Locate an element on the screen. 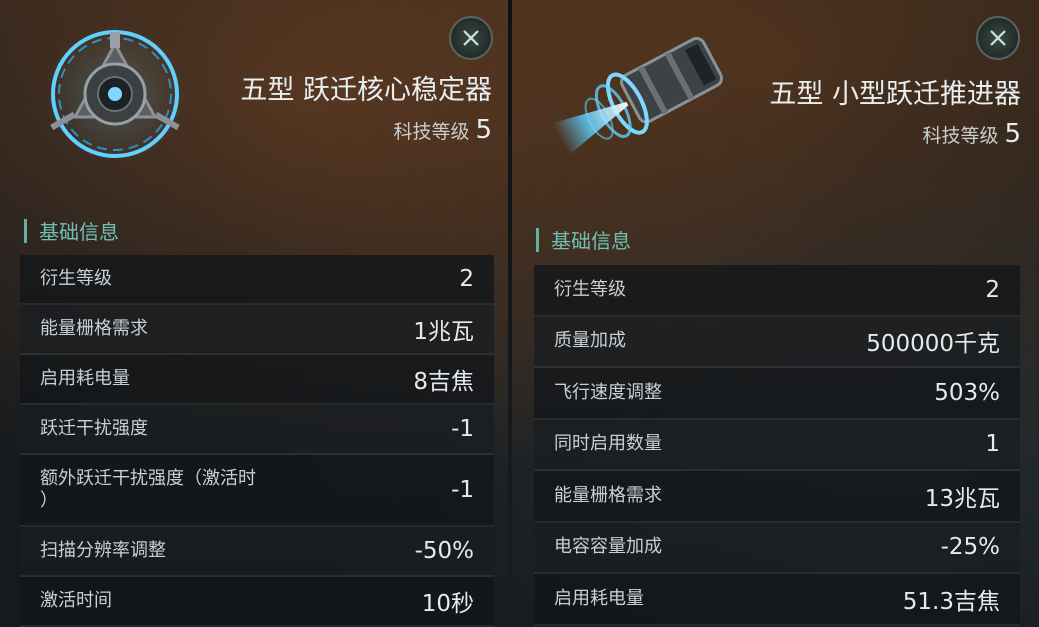 The image size is (1039, 627). attribute-label: 电容容量加成 is located at coordinates (608, 547).